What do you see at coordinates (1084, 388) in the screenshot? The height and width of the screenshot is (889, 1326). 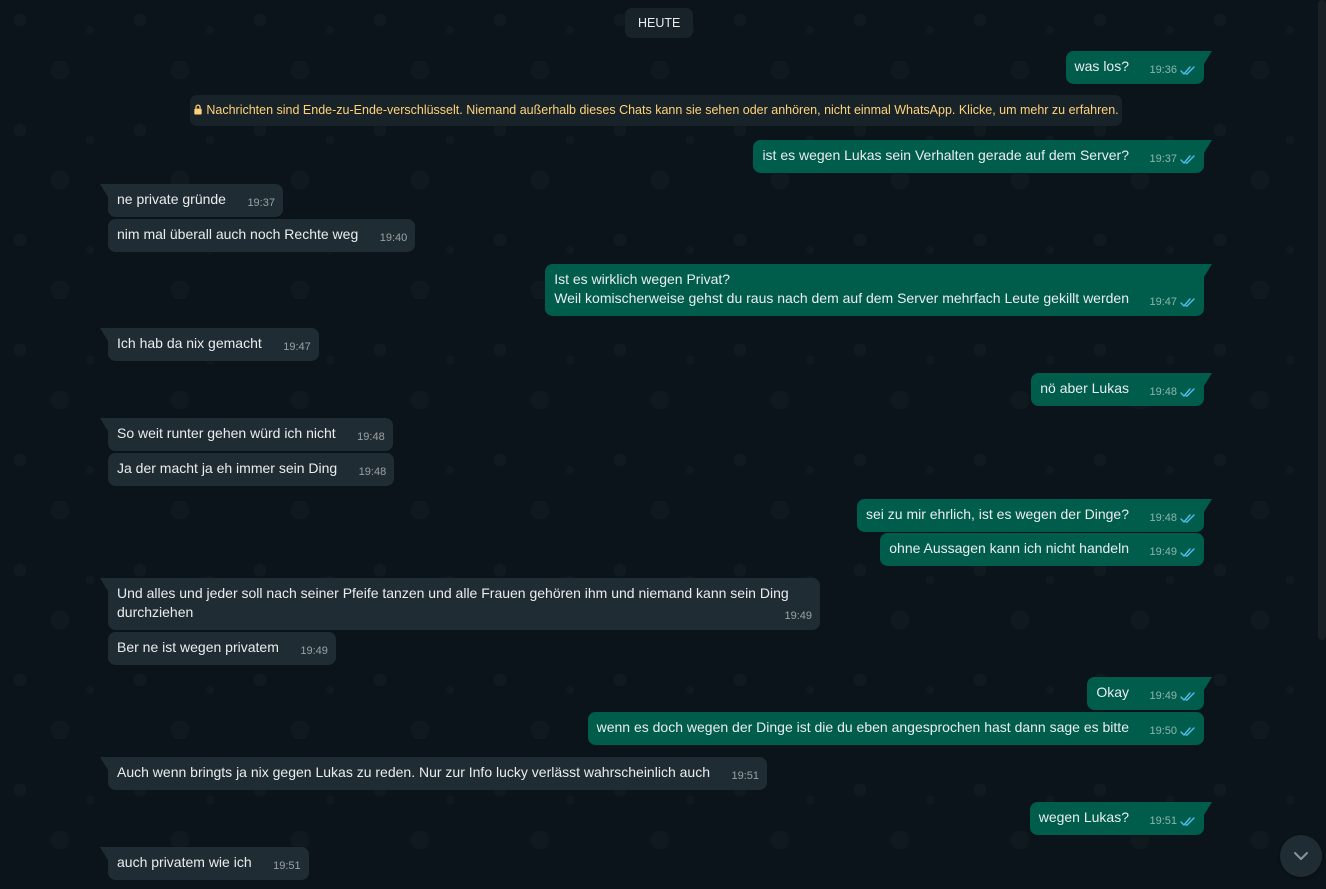 I see `message-text: nö aber Lukas` at bounding box center [1084, 388].